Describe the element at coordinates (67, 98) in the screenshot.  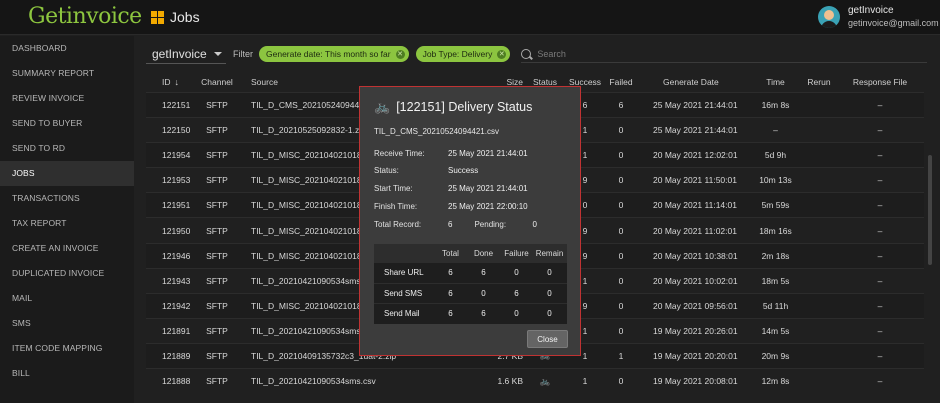
I see `sidebar-item-review-invoice: REVIEW INVOICE` at that location.